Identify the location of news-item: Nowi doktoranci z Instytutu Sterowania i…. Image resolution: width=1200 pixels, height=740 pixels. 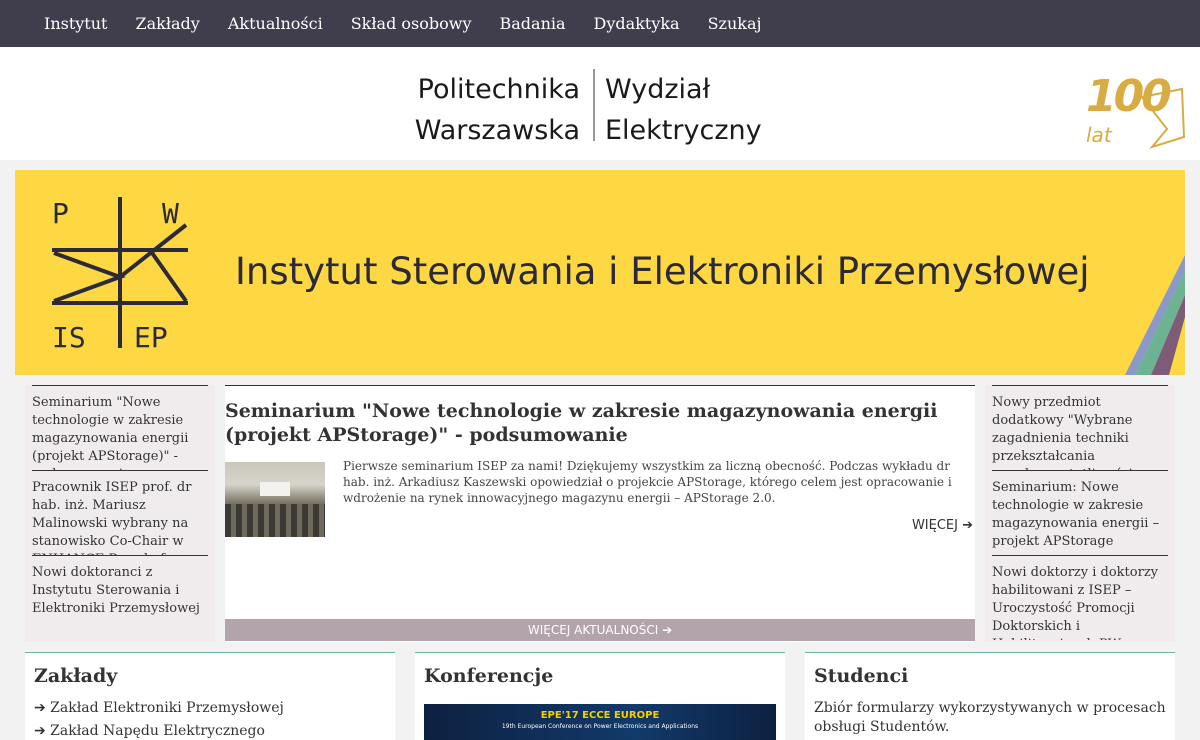
(120, 597).